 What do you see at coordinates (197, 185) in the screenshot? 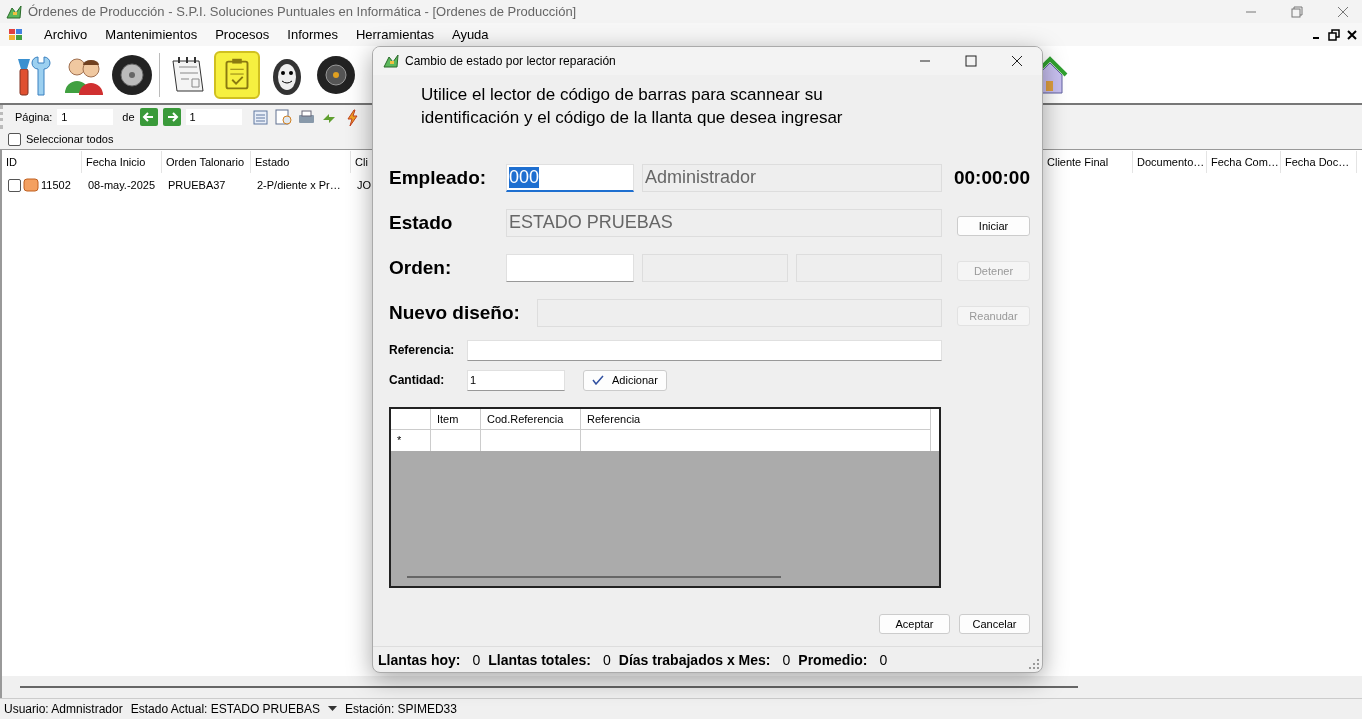
I see `table-cell: PRUEBA37` at bounding box center [197, 185].